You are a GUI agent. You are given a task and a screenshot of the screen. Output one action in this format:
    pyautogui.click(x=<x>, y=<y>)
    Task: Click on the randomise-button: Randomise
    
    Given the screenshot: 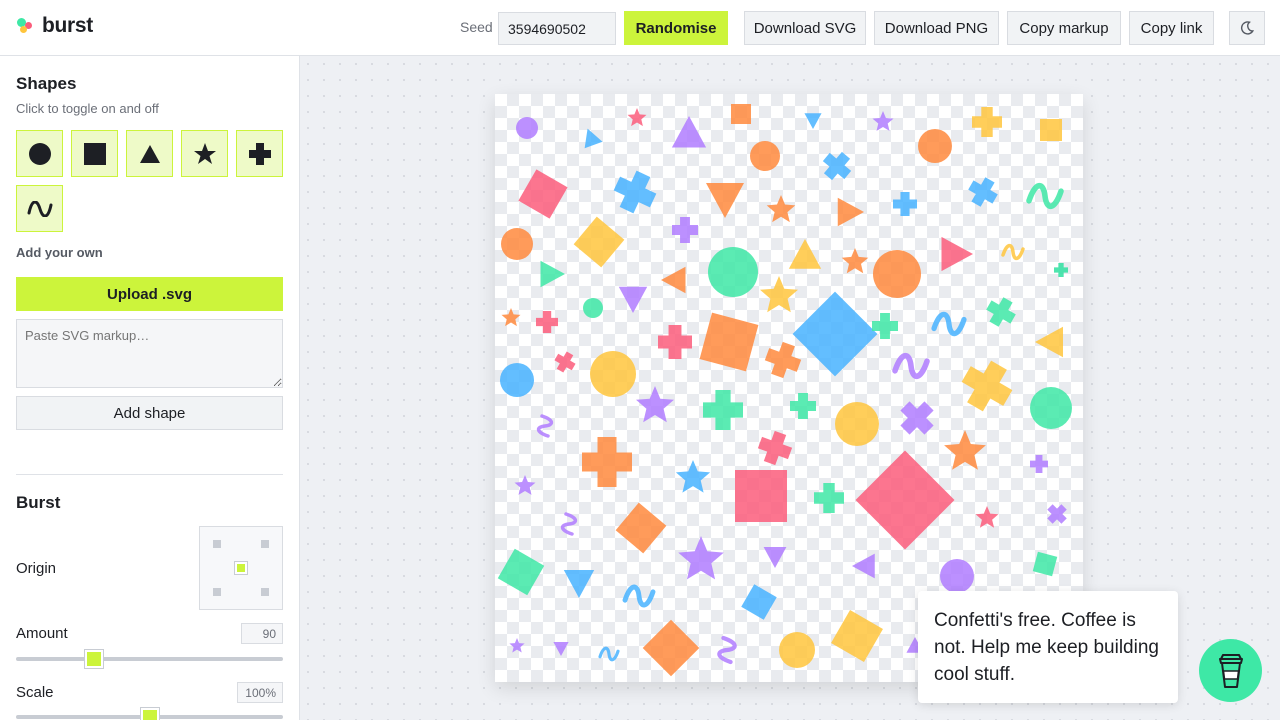 What is the action you would take?
    pyautogui.click(x=676, y=28)
    